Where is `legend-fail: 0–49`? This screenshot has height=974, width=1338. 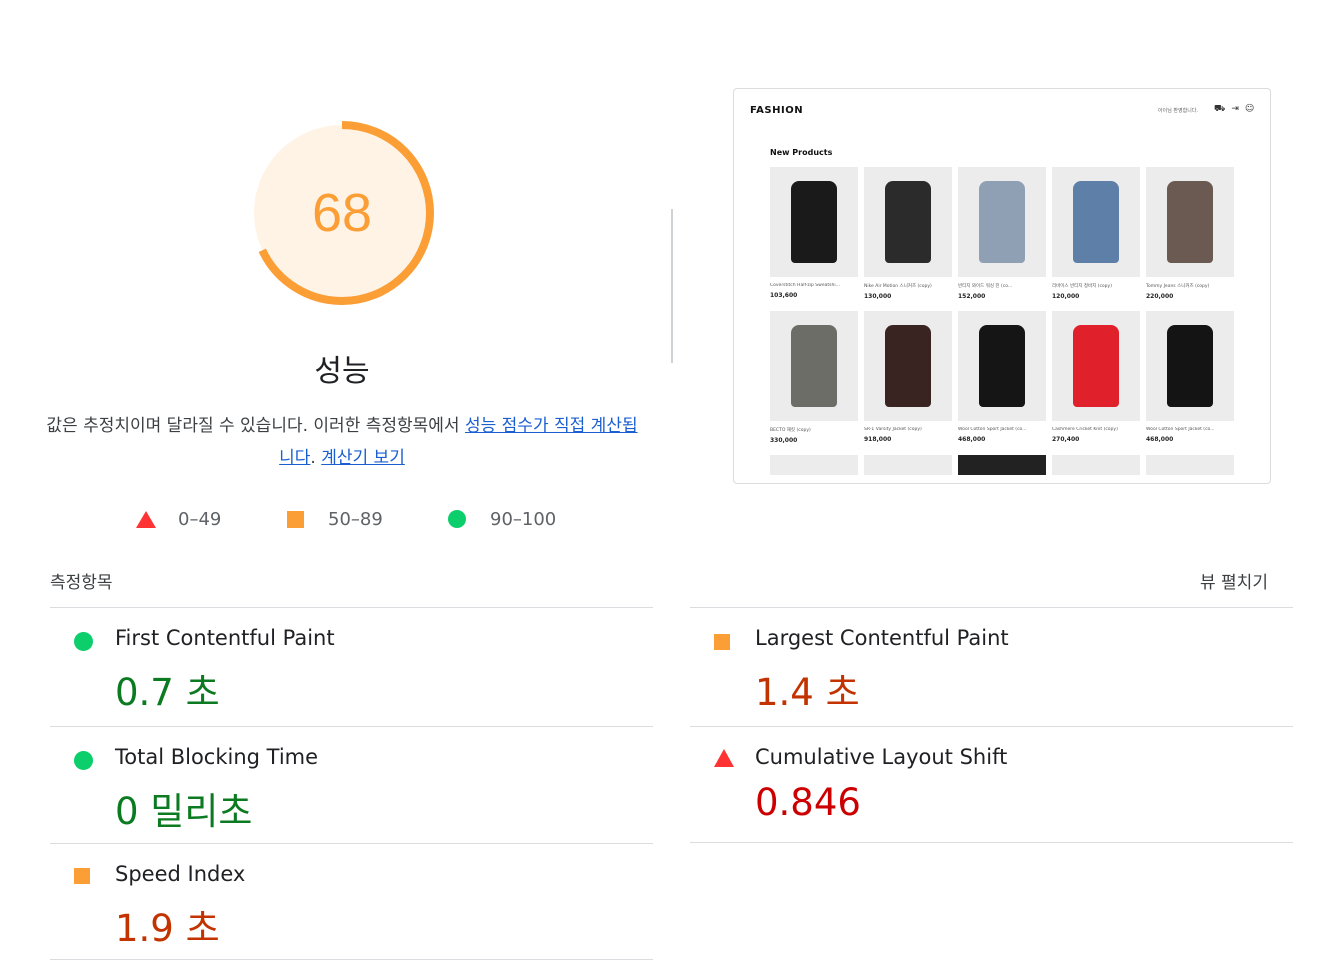 legend-fail: 0–49 is located at coordinates (178, 519).